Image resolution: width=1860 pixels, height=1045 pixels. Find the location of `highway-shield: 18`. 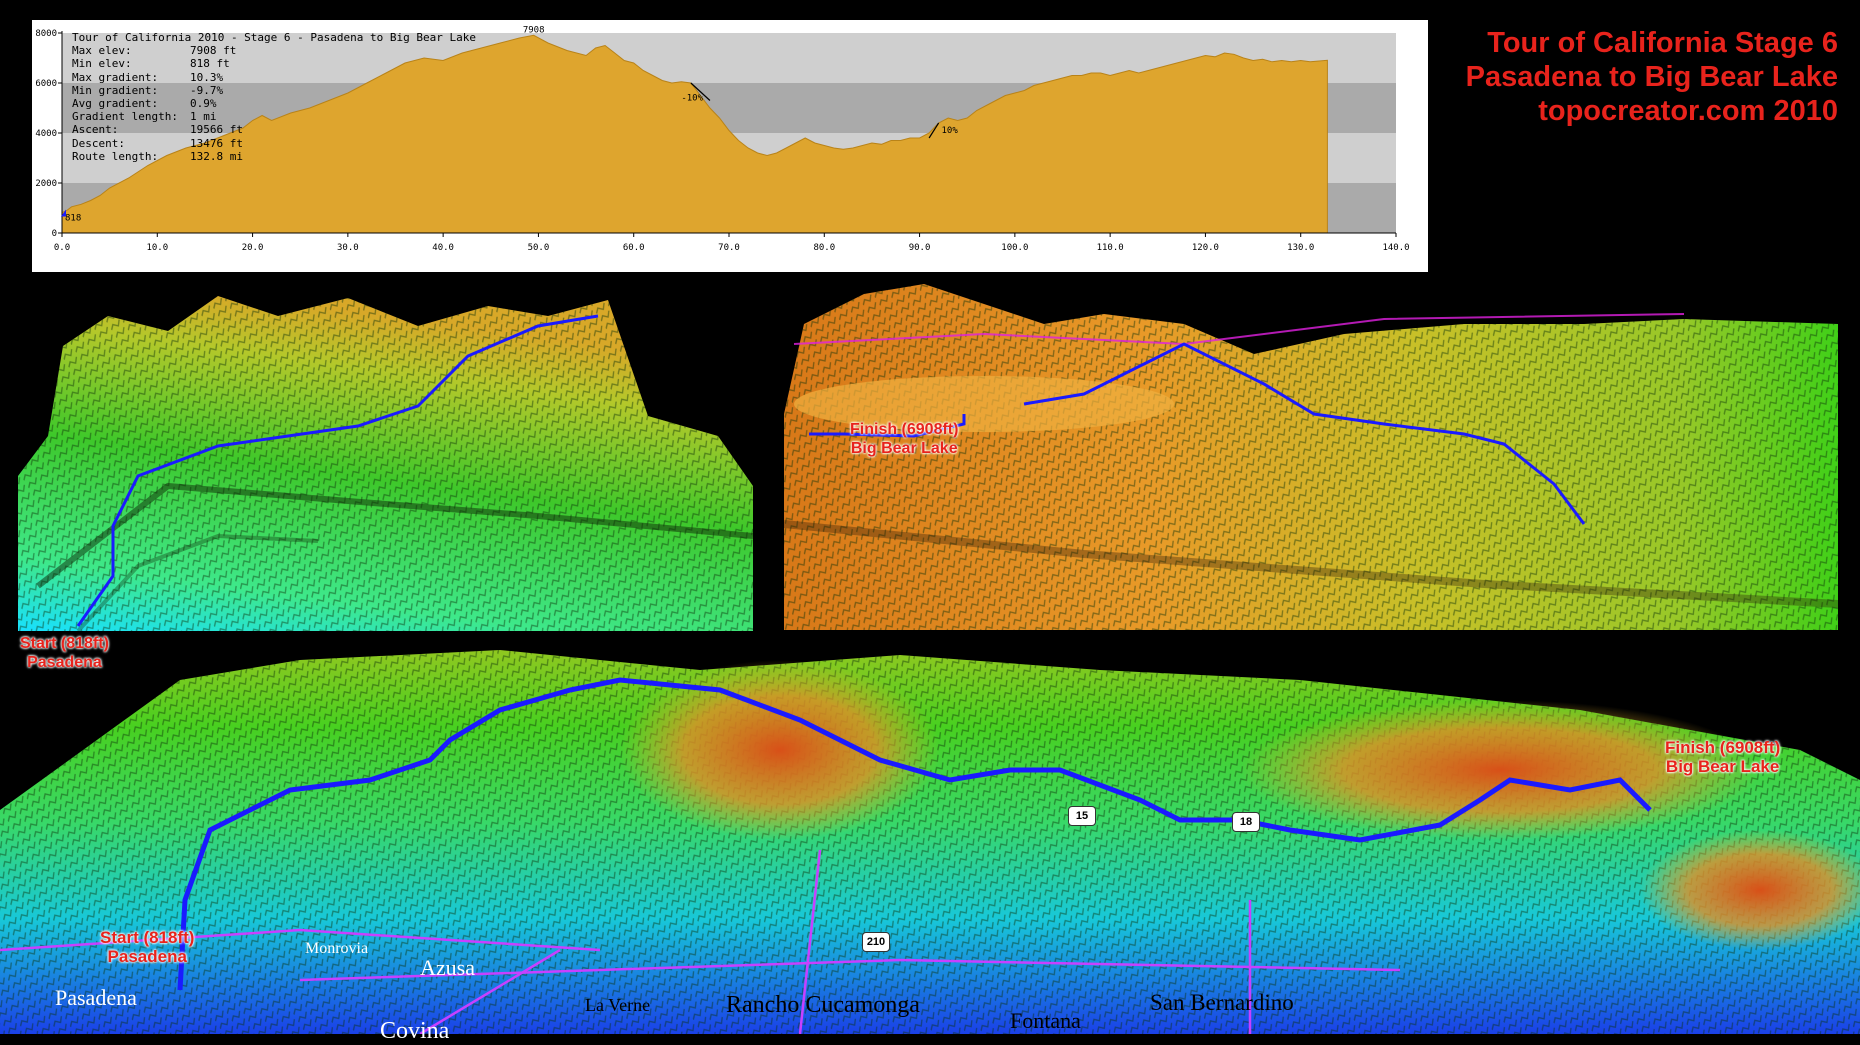

highway-shield: 18 is located at coordinates (1246, 822).